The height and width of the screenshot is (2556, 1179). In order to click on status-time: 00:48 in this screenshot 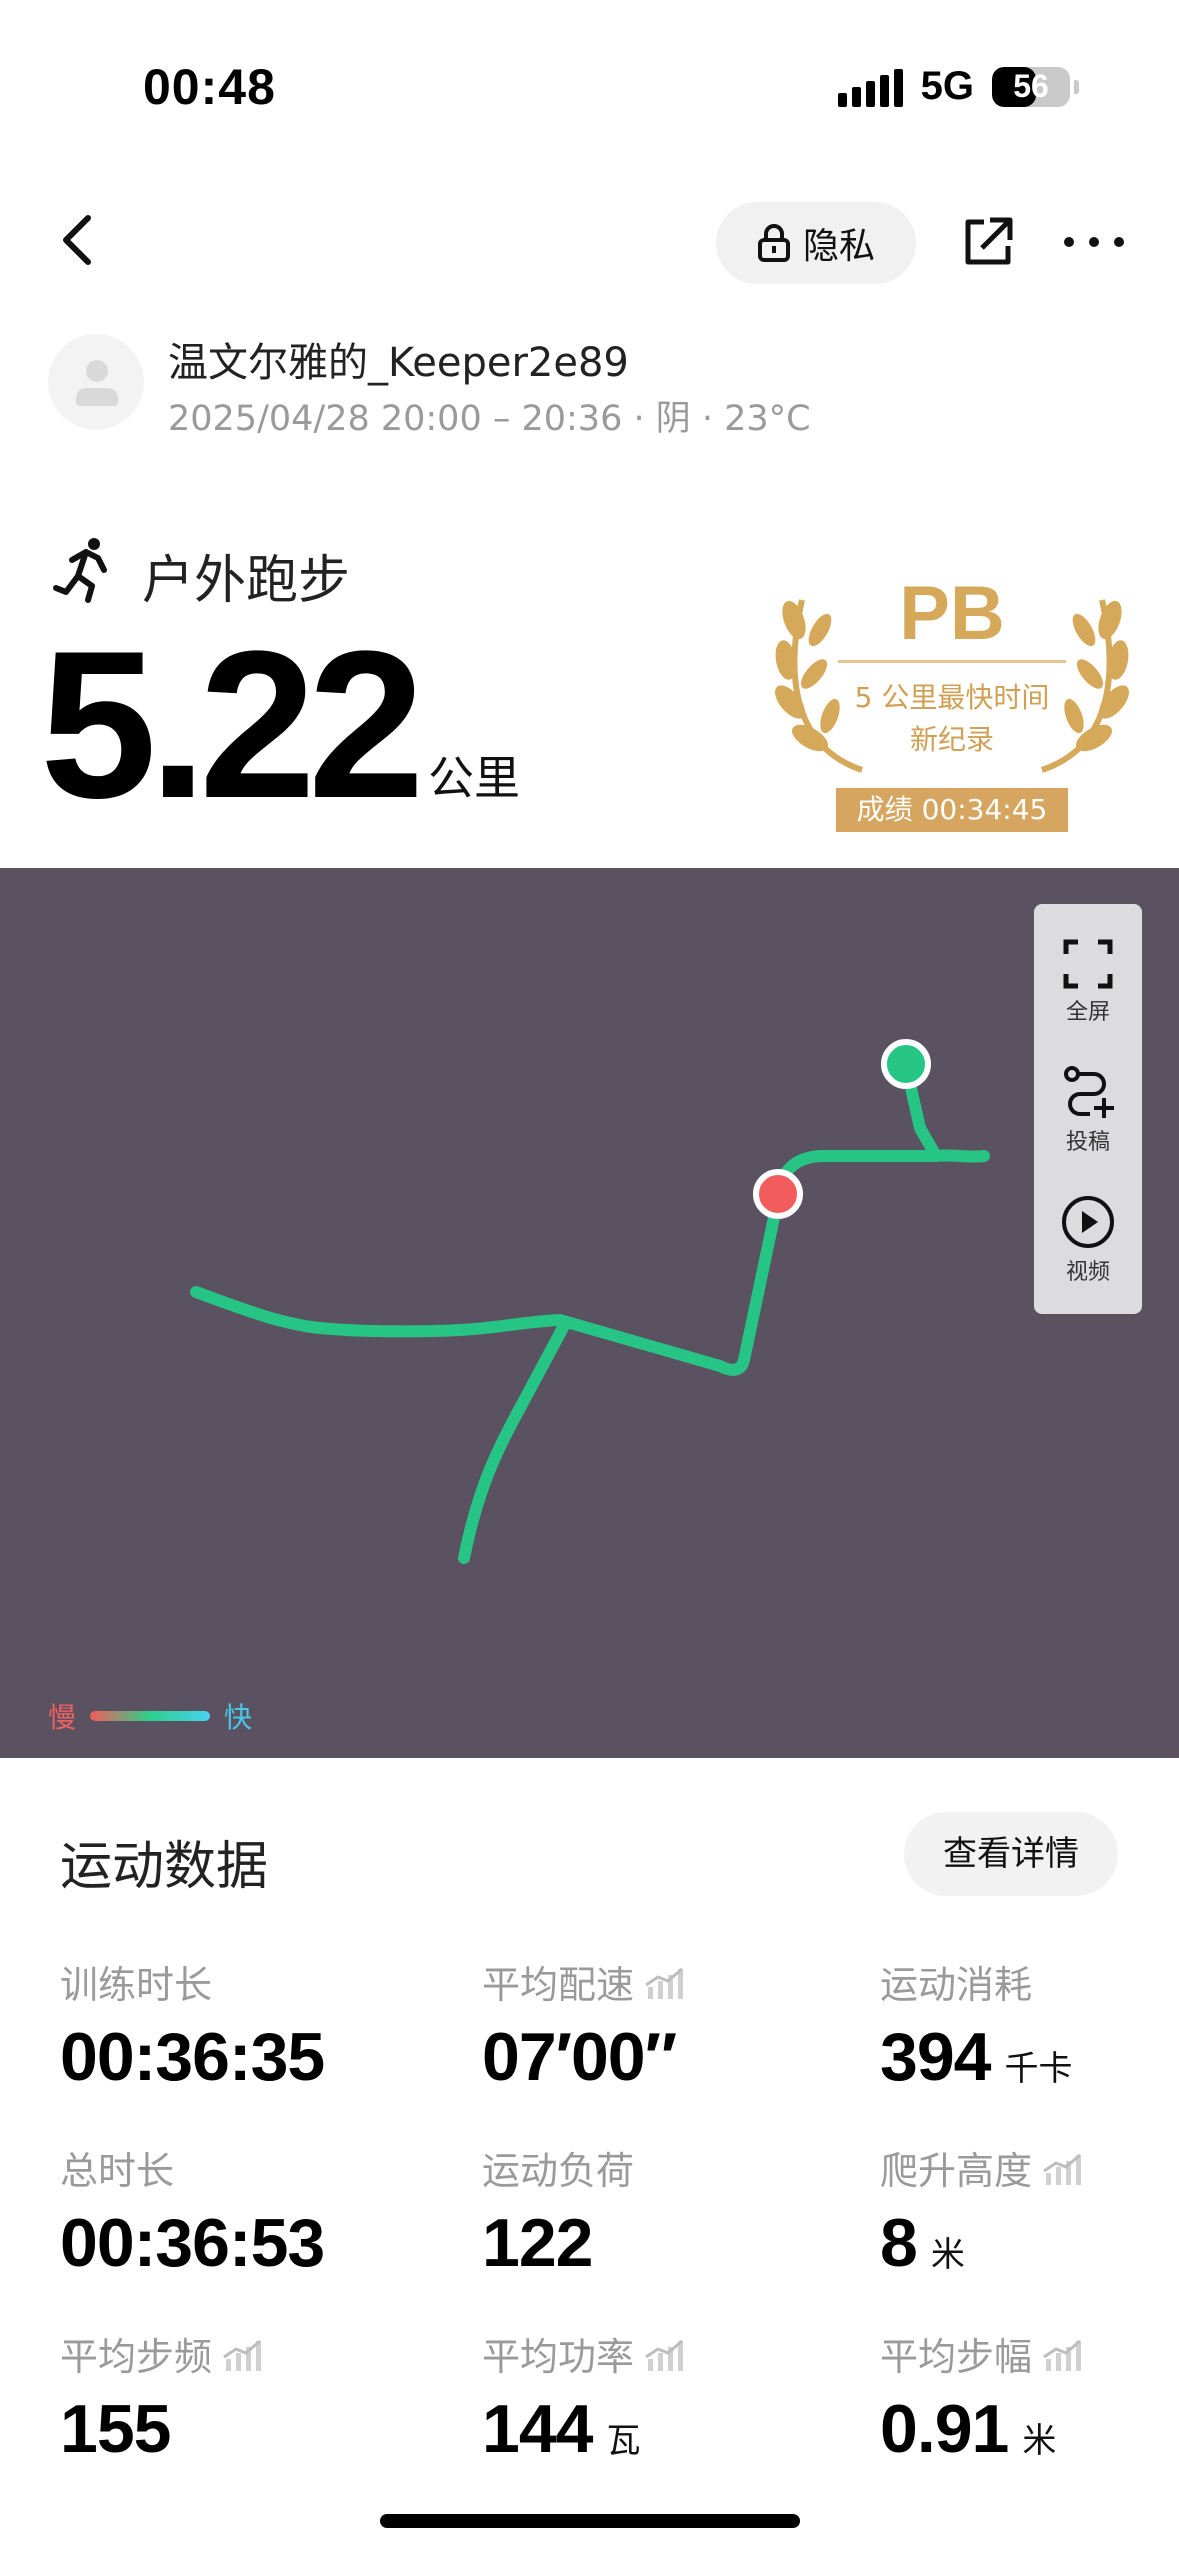, I will do `click(209, 87)`.